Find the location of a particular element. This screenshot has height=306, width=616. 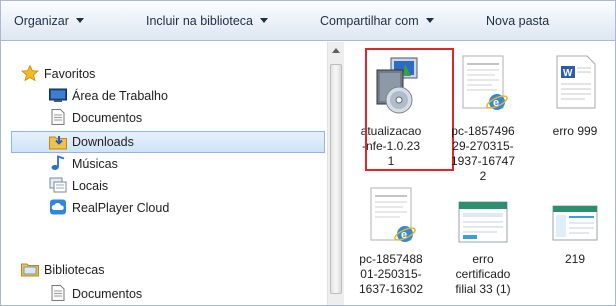

file-name: pc-1857488 01-250315- 1637-16302 is located at coordinates (391, 274).